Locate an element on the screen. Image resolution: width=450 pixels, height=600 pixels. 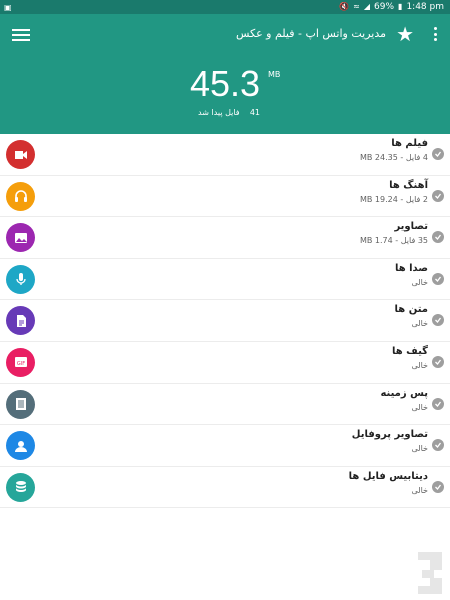
file-size: MB 1.74 is located at coordinates (376, 241).